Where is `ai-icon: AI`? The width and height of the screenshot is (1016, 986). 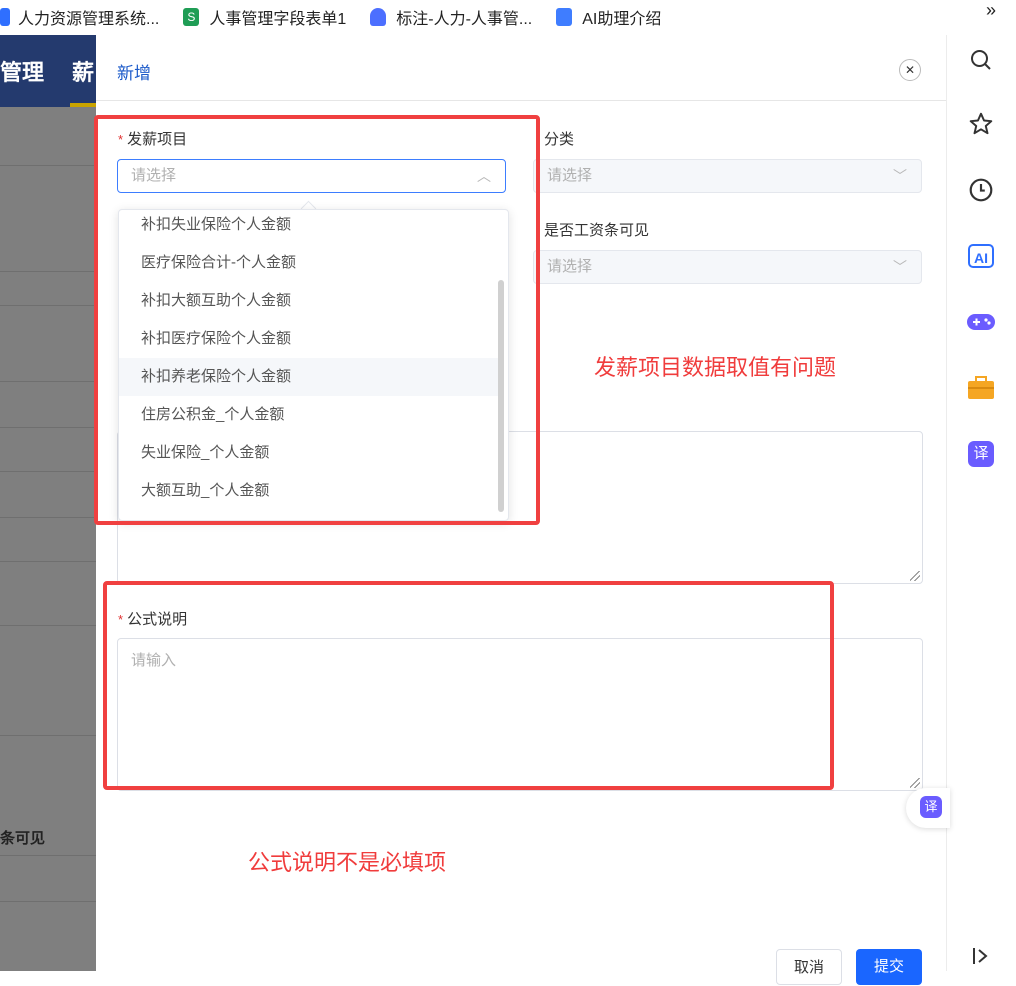
ai-icon: AI is located at coordinates (981, 256).